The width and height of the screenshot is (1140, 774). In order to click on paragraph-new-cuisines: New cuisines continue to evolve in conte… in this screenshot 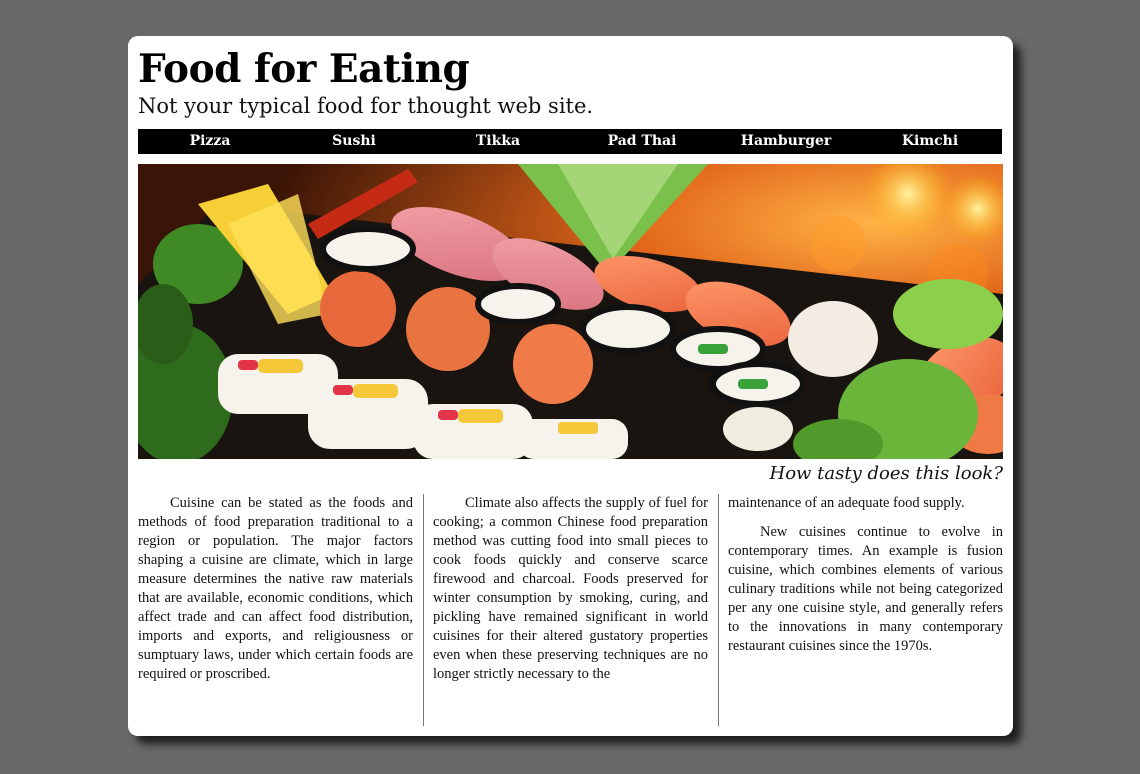, I will do `click(865, 589)`.